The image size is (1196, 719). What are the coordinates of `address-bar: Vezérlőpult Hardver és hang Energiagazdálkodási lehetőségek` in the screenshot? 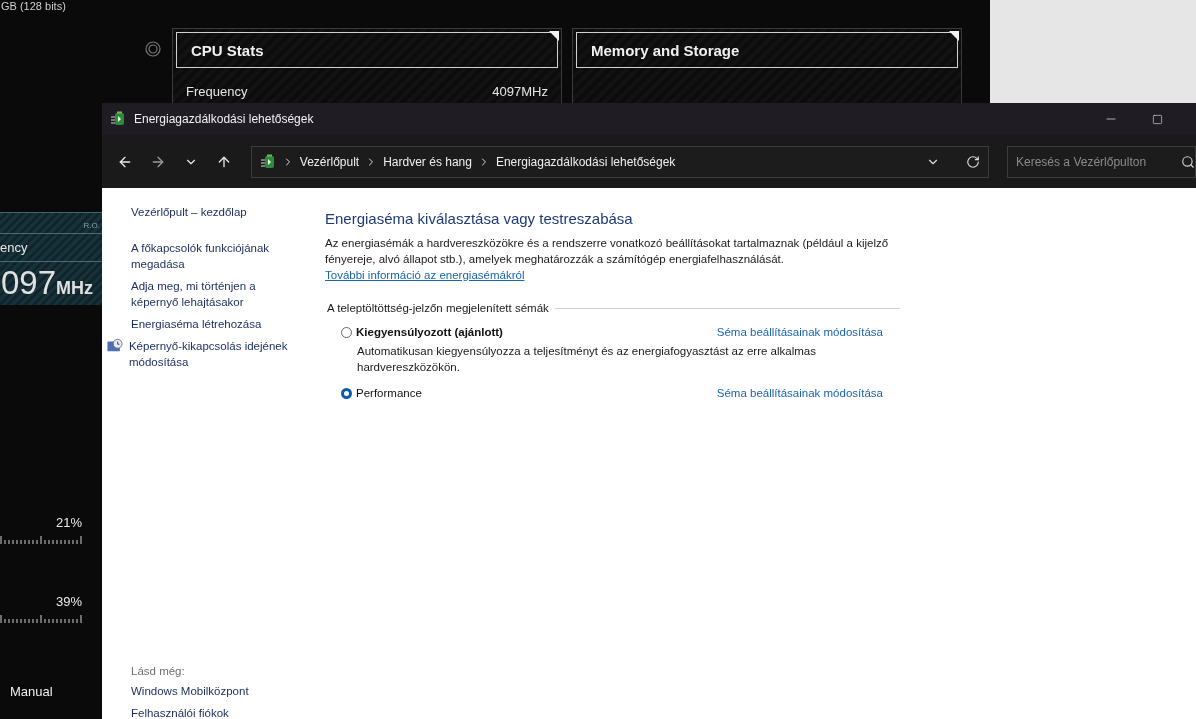 It's located at (619, 161).